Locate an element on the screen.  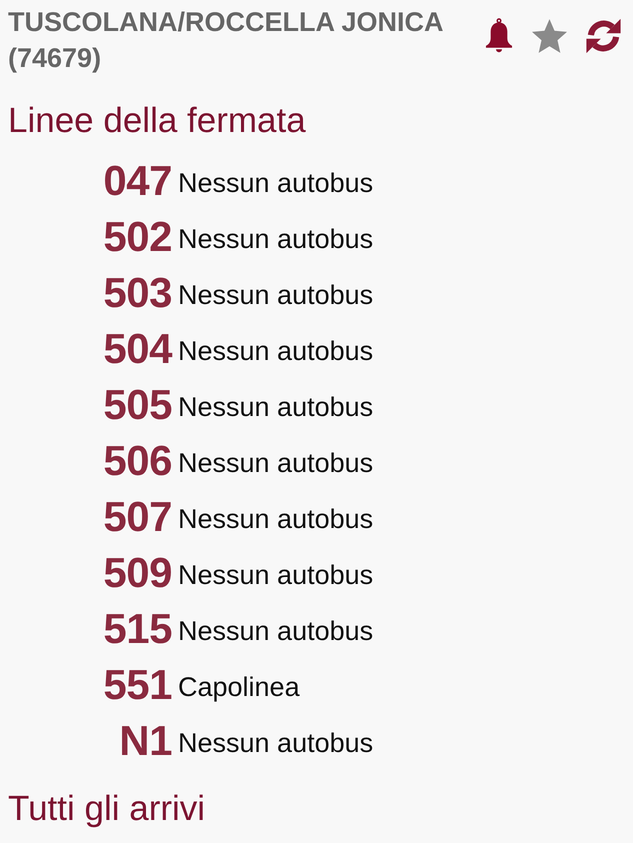
line-status: Capolinea is located at coordinates (239, 686).